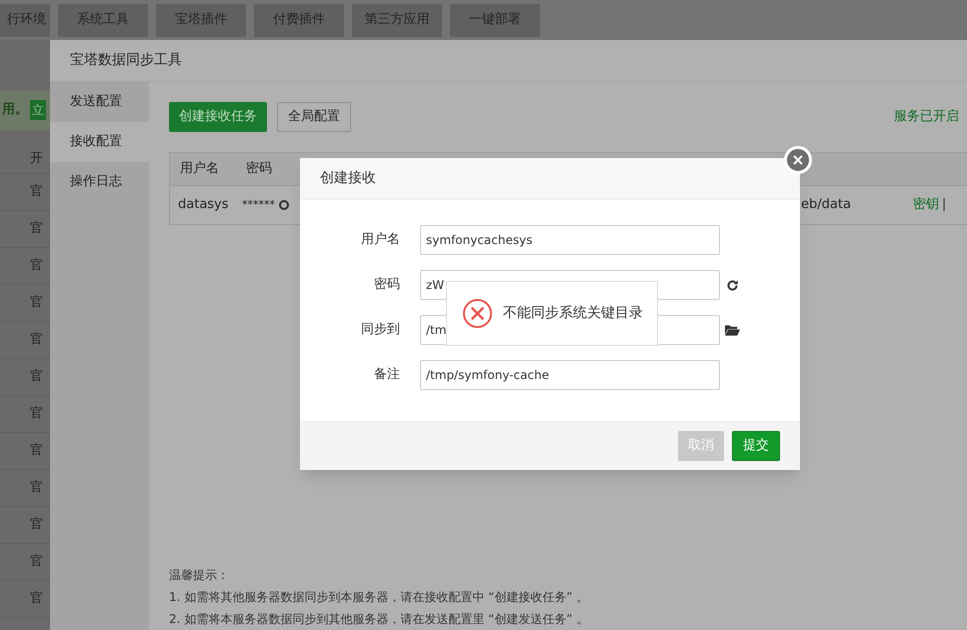  I want to click on refresh-icon, so click(732, 285).